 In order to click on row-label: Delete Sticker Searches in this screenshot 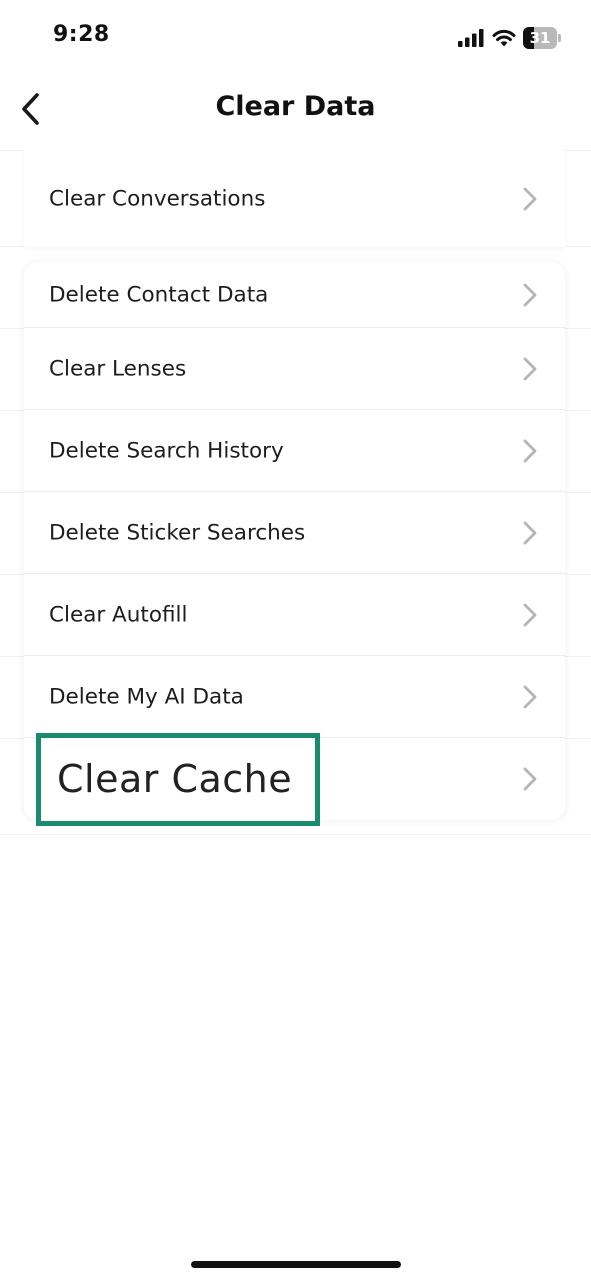, I will do `click(177, 533)`.